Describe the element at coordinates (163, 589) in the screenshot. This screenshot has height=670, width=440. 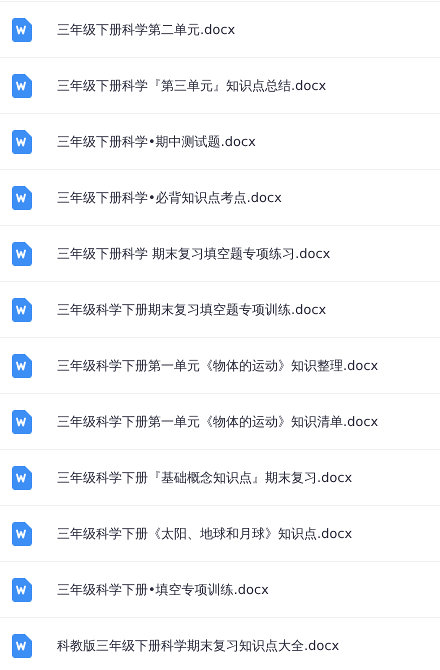
I see `file-name-link: 三年级科学下册•填空专项训练.docx` at that location.